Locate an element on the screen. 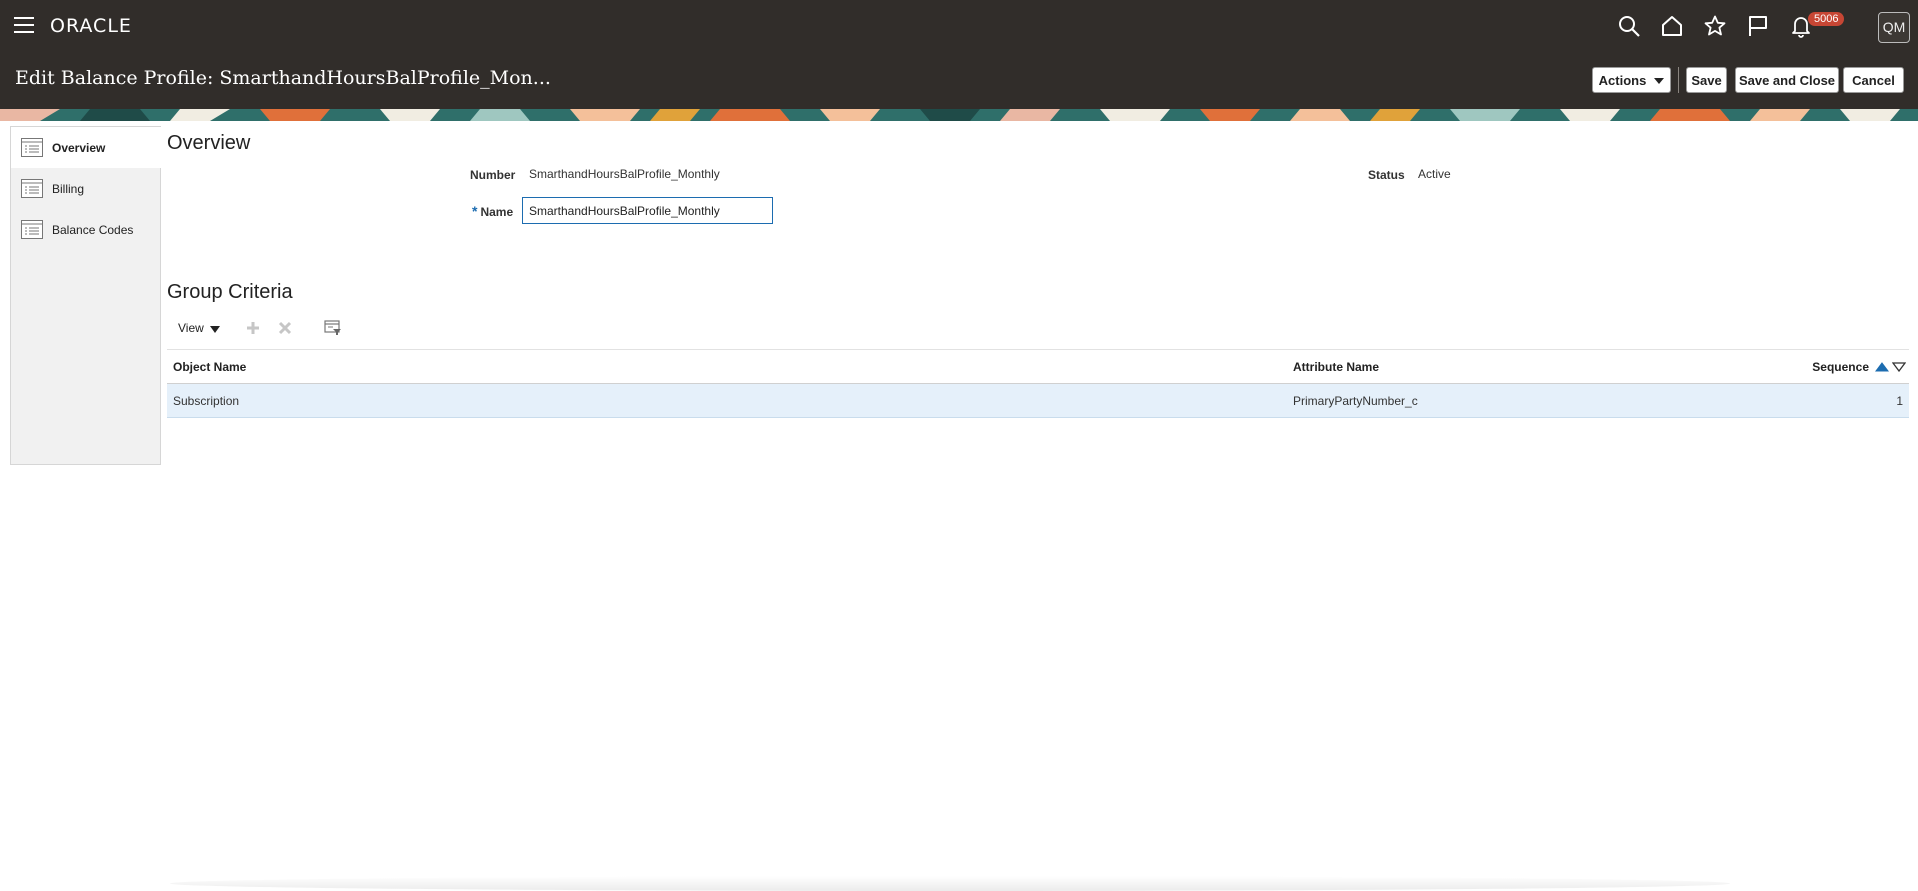 The image size is (1918, 891). home-icon is located at coordinates (1672, 26).